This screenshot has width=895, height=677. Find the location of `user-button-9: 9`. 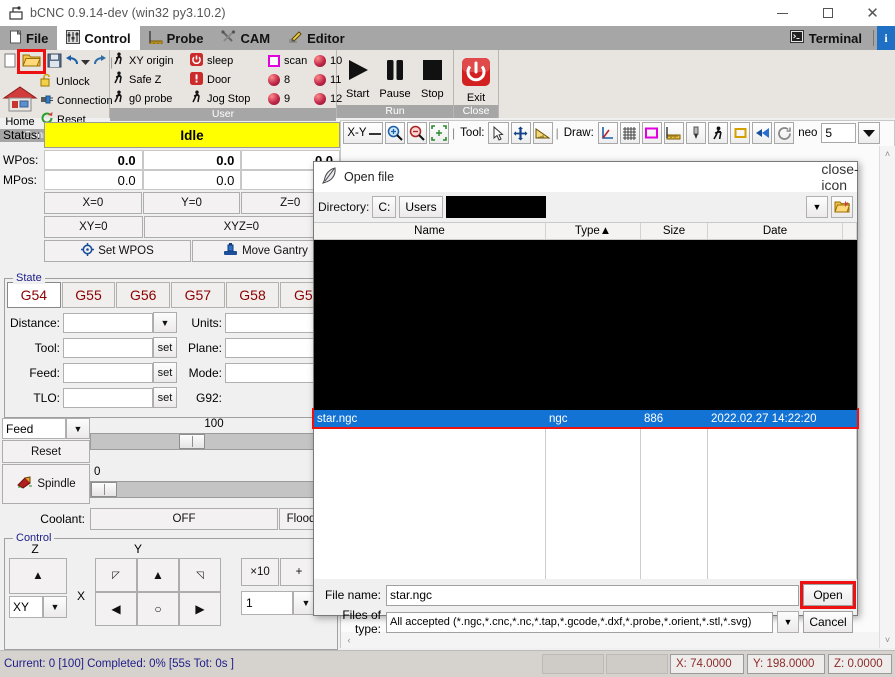

user-button-9: 9 is located at coordinates (291, 98).